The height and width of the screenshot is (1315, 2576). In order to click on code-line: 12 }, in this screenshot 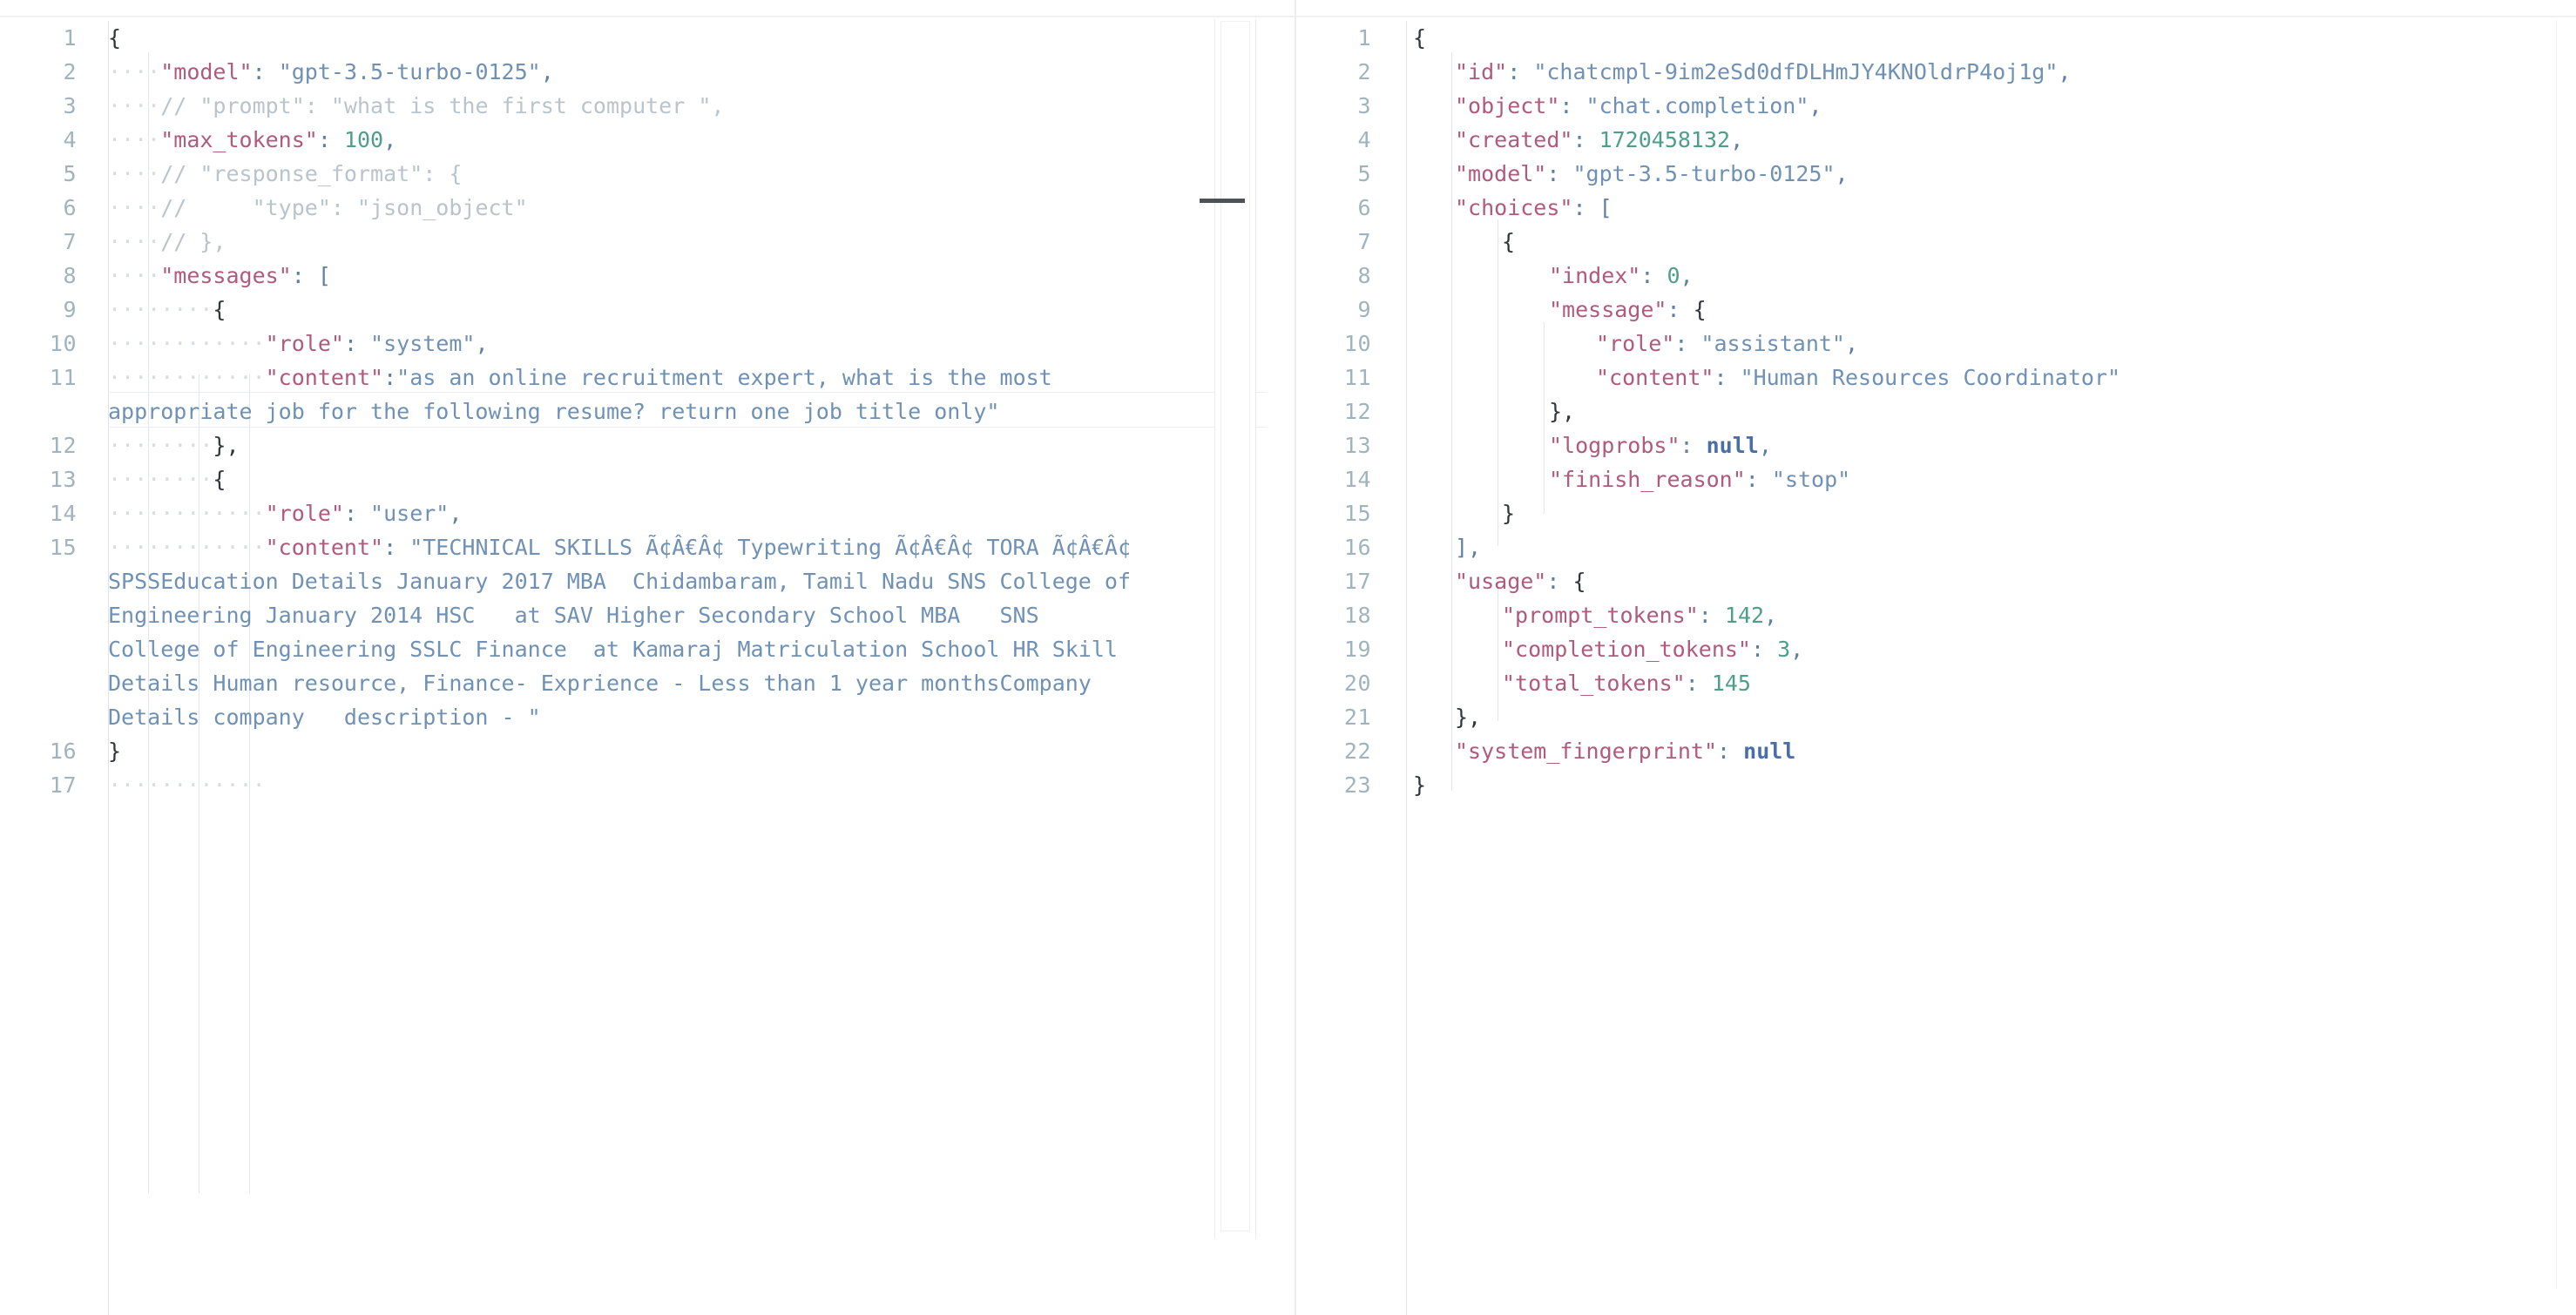, I will do `click(1939, 411)`.